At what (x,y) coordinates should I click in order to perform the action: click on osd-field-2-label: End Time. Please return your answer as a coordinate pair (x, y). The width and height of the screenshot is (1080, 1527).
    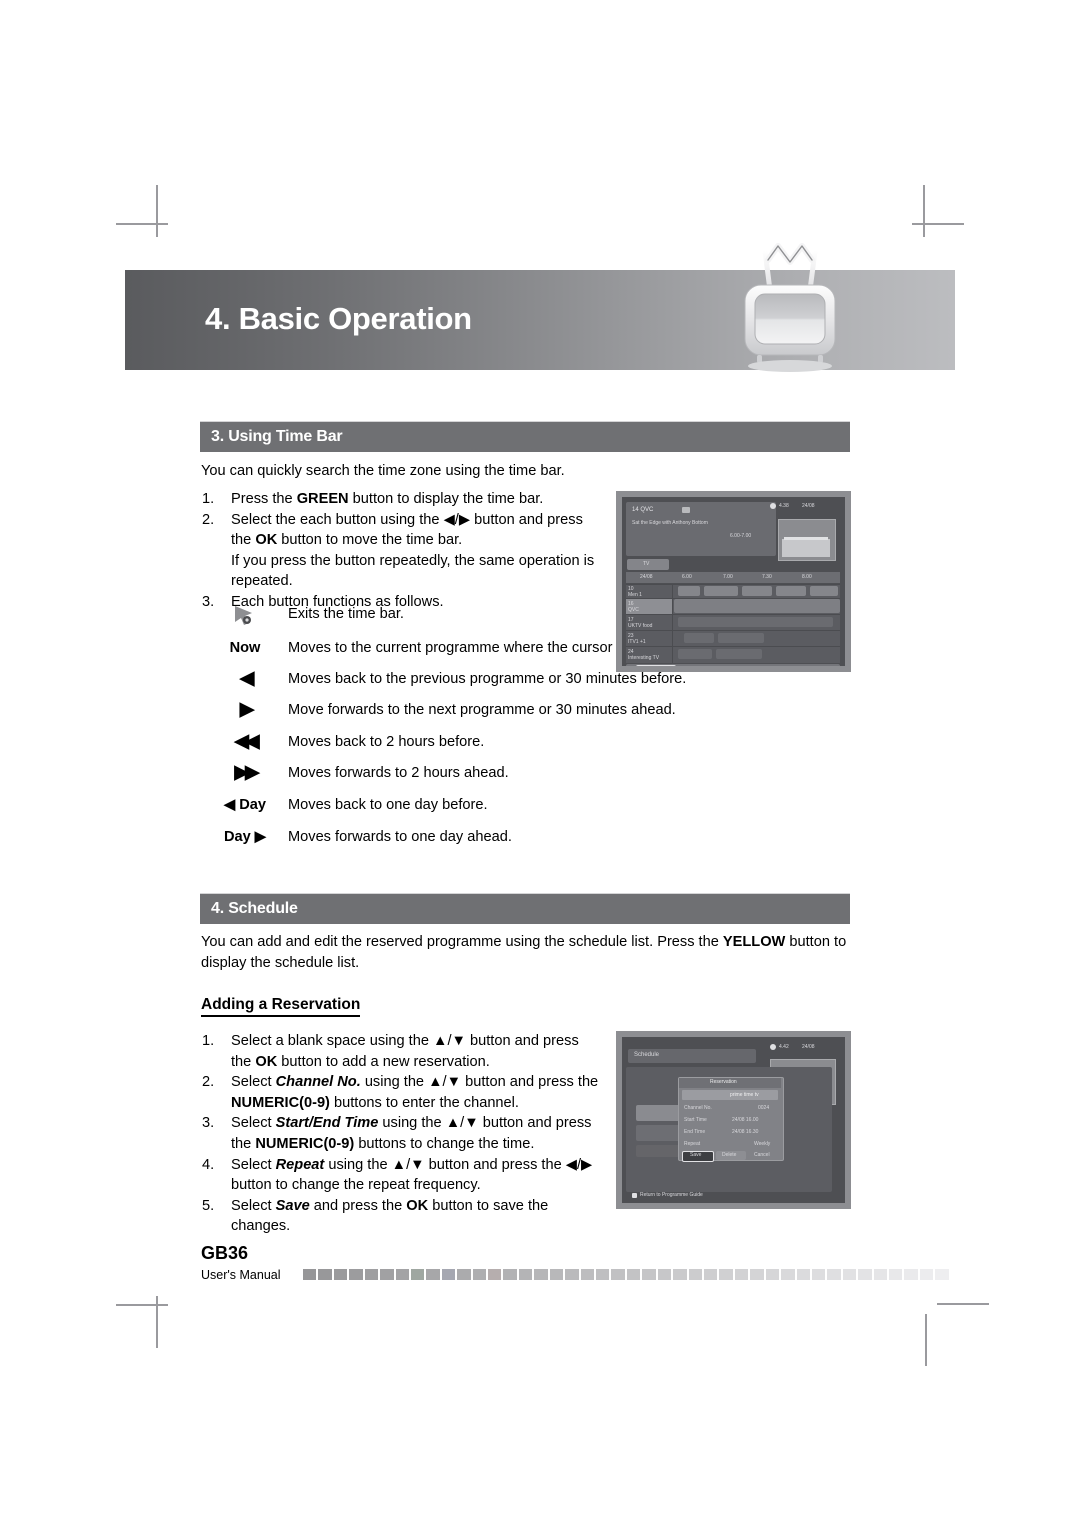
    Looking at the image, I should click on (695, 1132).